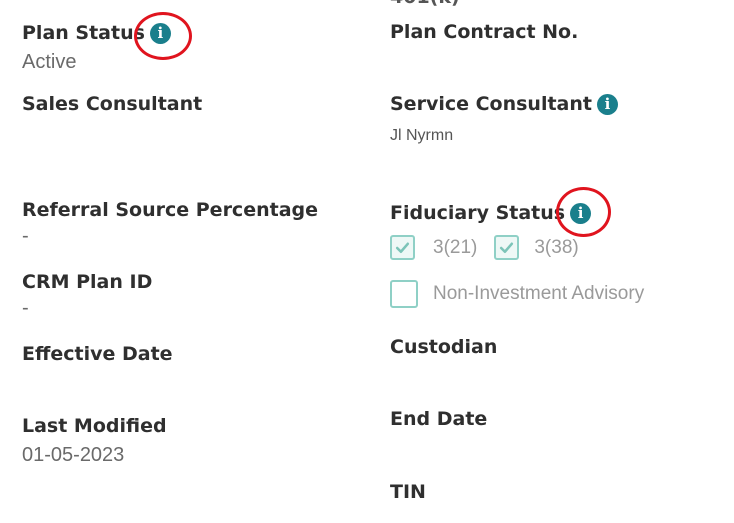 This screenshot has height=523, width=734. What do you see at coordinates (484, 247) in the screenshot?
I see `fiduciary-option-row: 3(21) 3(38)` at bounding box center [484, 247].